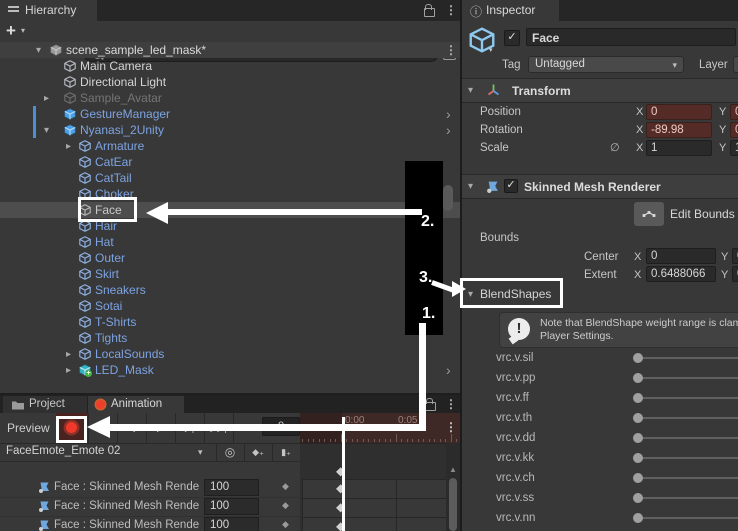 This screenshot has width=738, height=531. What do you see at coordinates (230, 258) in the screenshot?
I see `hierarchy-item-outer: Outer` at bounding box center [230, 258].